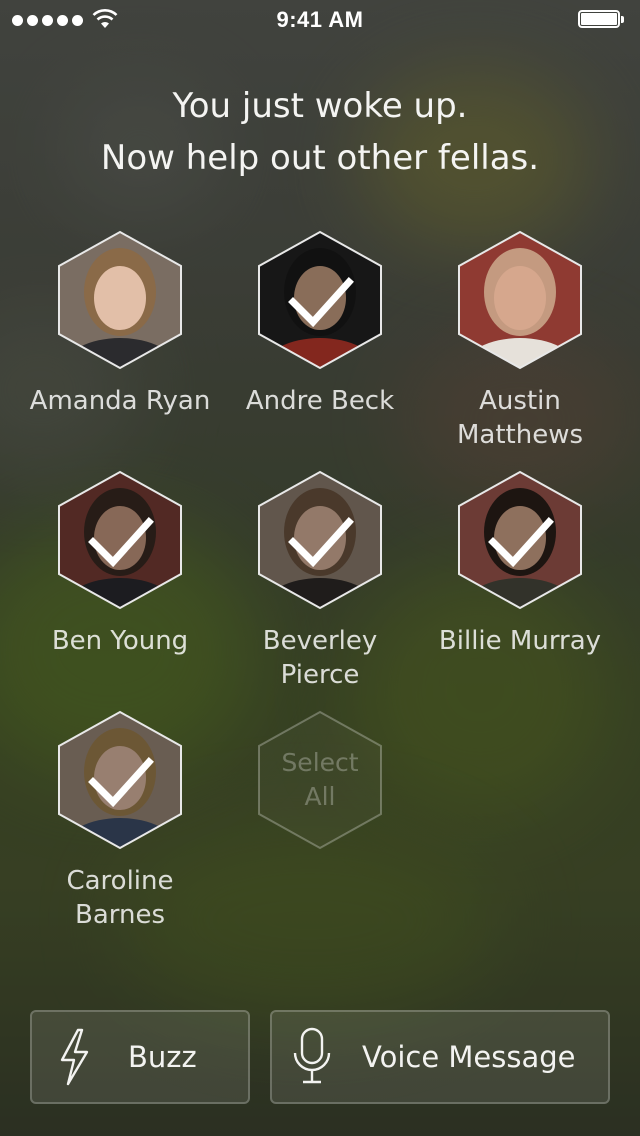  I want to click on select-all-button: Select All, so click(320, 780).